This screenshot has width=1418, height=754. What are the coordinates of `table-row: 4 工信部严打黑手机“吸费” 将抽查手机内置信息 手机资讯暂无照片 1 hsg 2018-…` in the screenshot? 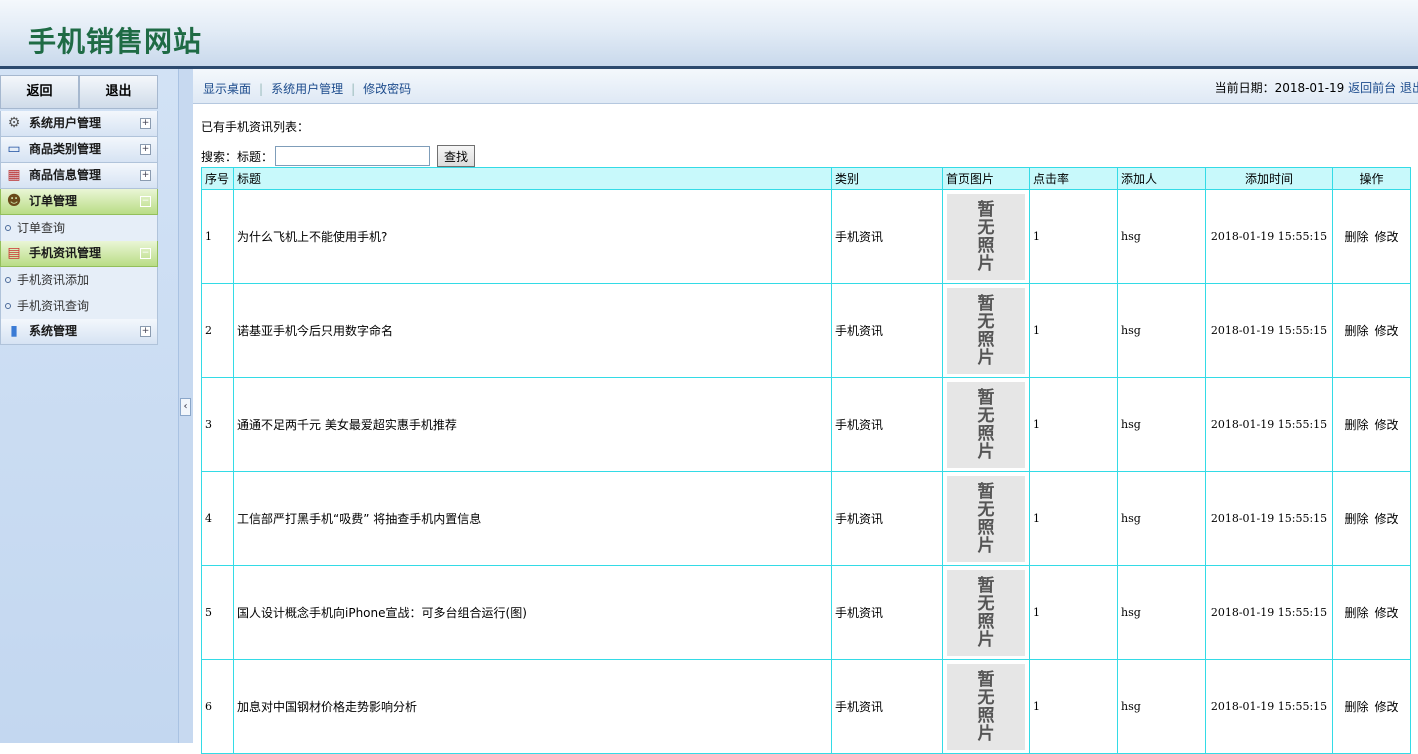 It's located at (806, 518).